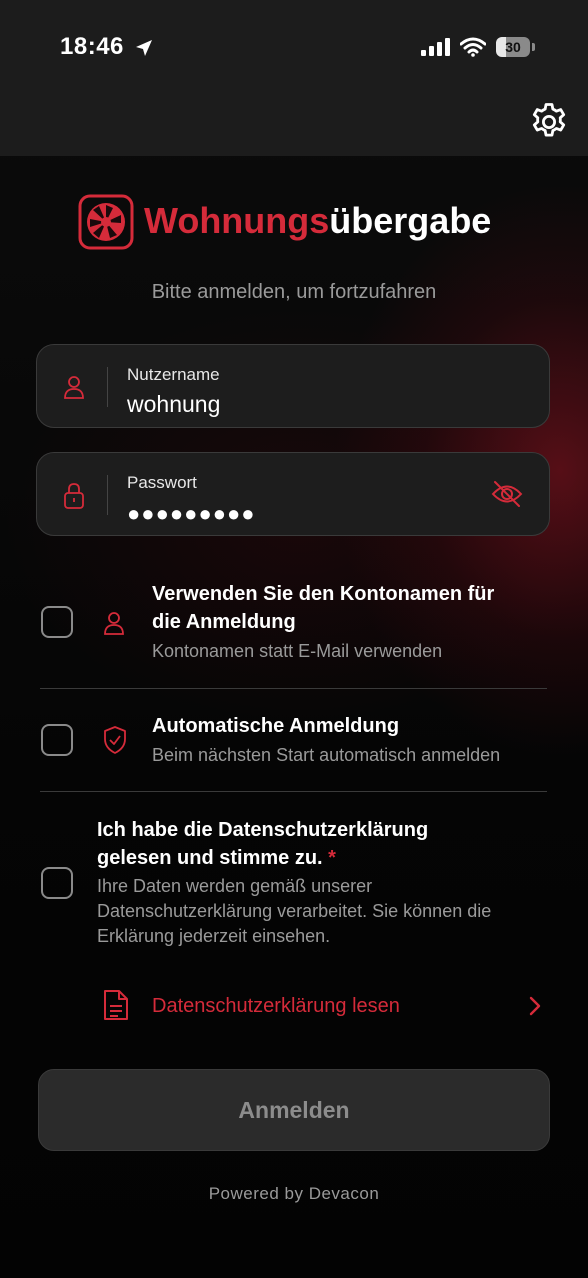 This screenshot has height=1278, width=588. Describe the element at coordinates (293, 494) in the screenshot. I see `password-field: Passwort ●●●●●●●●●` at that location.